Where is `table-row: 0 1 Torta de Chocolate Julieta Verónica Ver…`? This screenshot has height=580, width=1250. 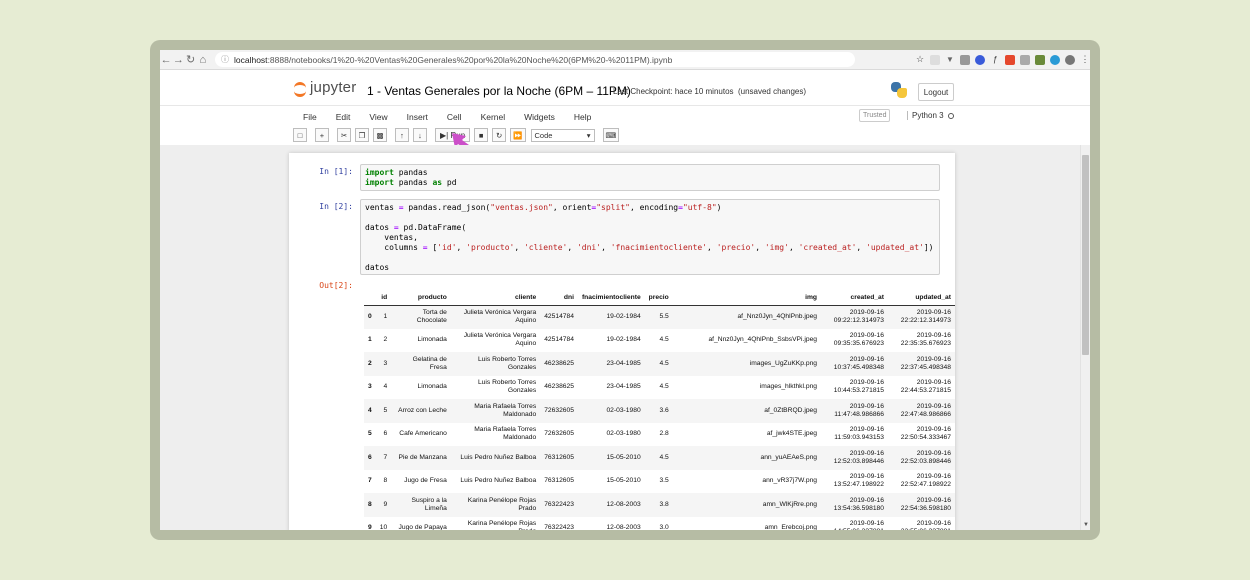
table-row: 0 1 Torta de Chocolate Julieta Verónica Ver… is located at coordinates (659, 317).